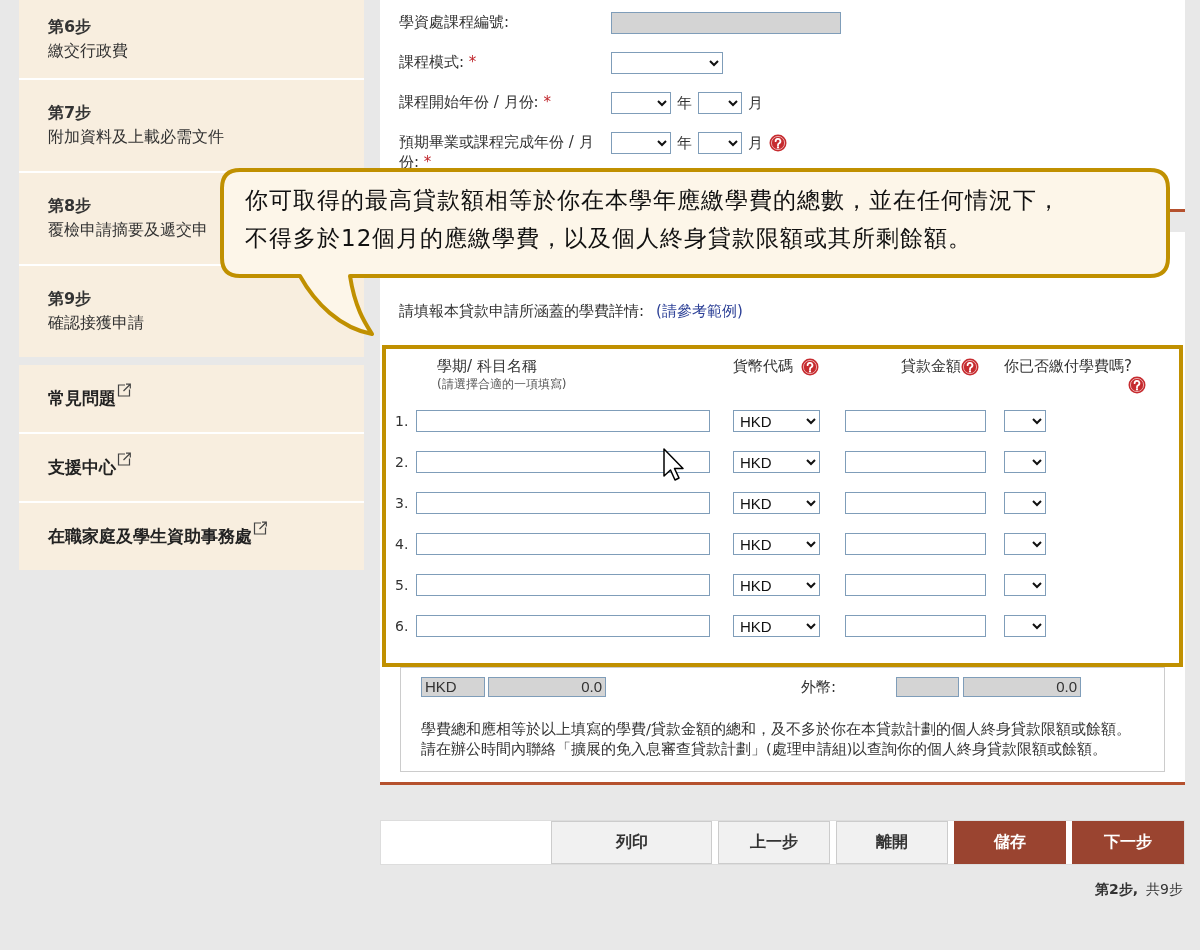  What do you see at coordinates (455, 22) in the screenshot?
I see `field-label: 學資處課程編號:` at bounding box center [455, 22].